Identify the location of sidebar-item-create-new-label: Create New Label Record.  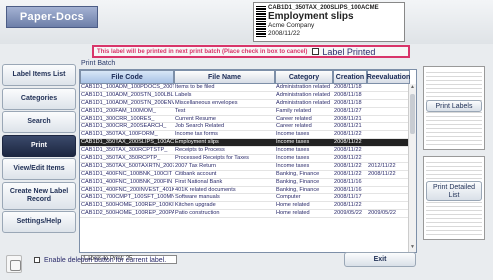
(39, 195).